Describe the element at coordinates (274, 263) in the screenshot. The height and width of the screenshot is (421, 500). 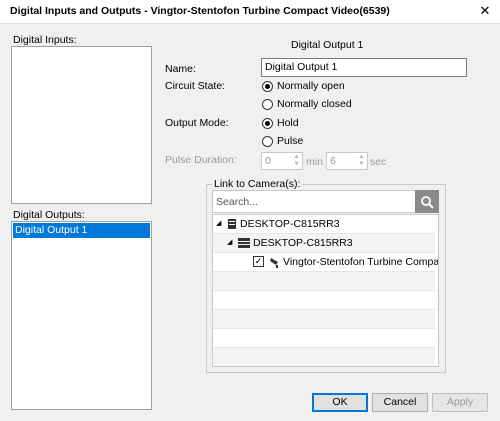
I see `camera-icon` at that location.